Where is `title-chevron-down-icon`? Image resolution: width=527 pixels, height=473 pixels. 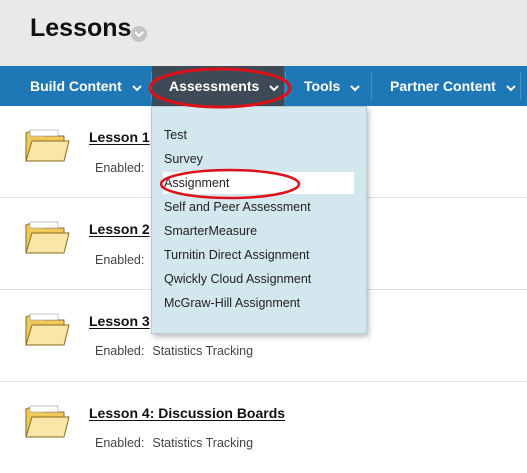
title-chevron-down-icon is located at coordinates (139, 34).